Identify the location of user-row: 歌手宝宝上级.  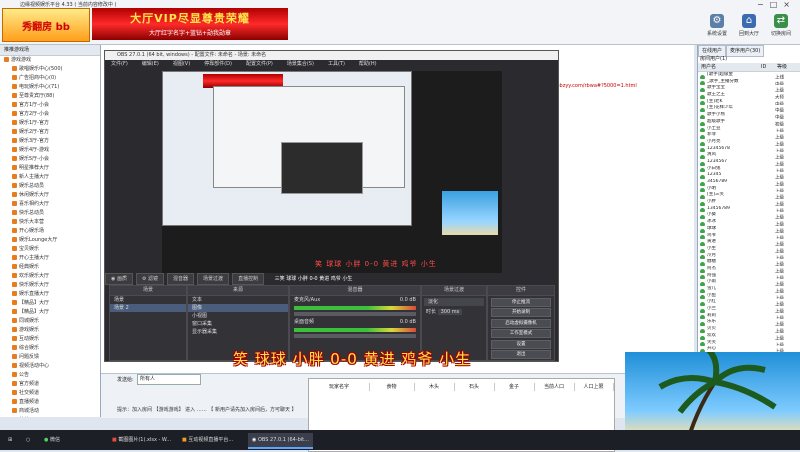
(749, 89).